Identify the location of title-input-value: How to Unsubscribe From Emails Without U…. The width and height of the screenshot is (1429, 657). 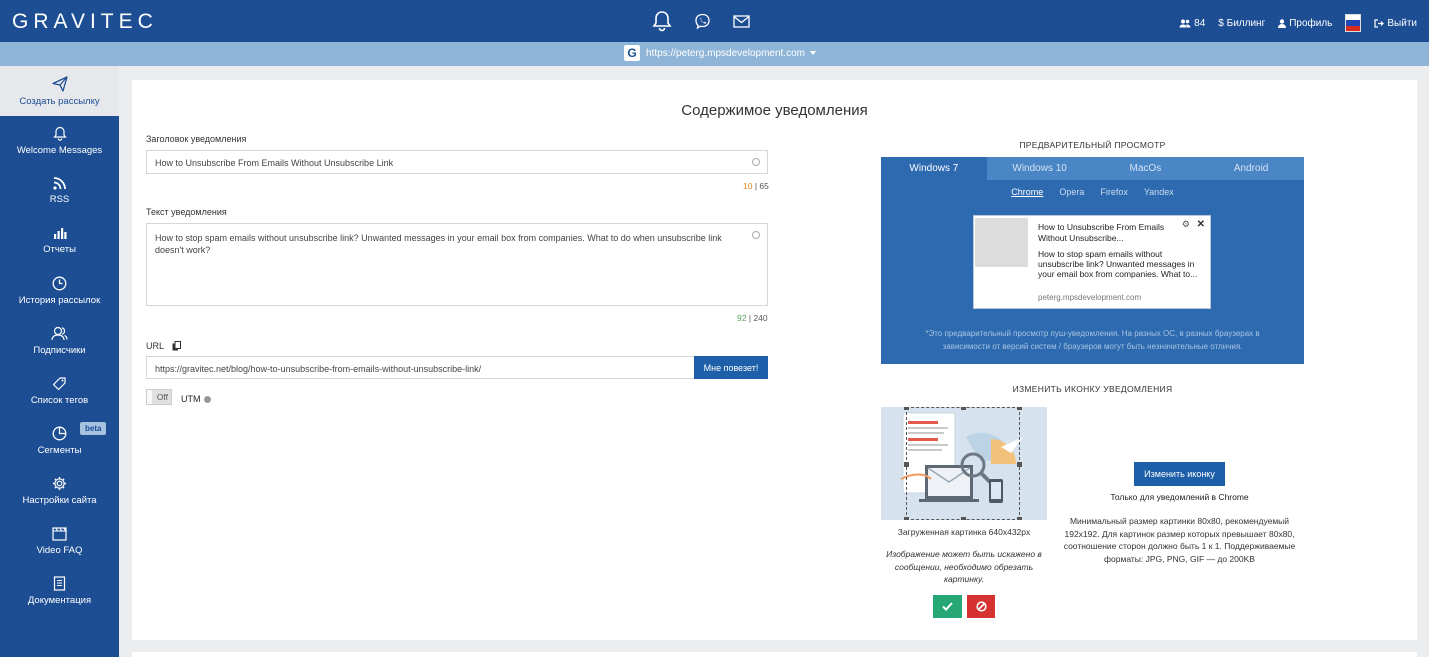
(274, 163).